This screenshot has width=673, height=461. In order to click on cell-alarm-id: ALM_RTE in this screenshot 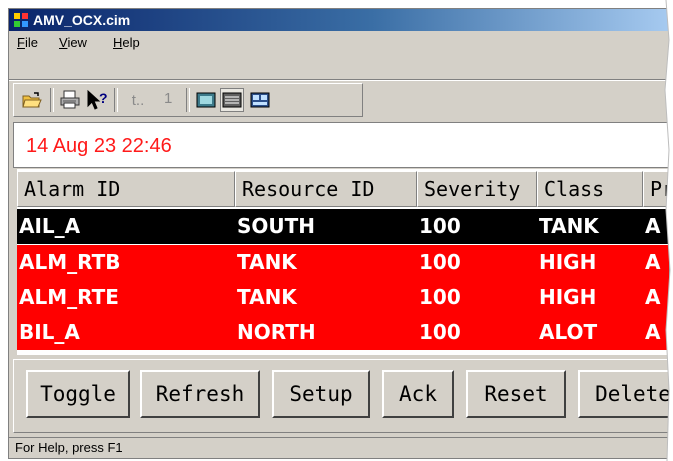, I will do `click(69, 297)`.